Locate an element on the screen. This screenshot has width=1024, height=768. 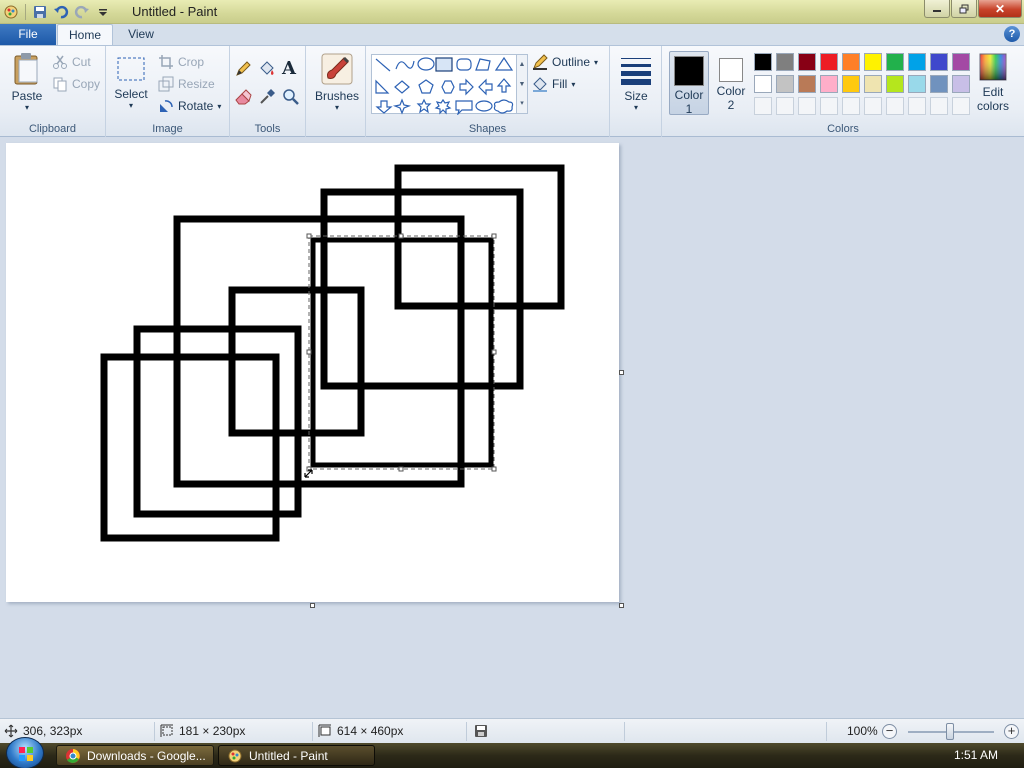
canvas-resize-handle-right is located at coordinates (621, 372).